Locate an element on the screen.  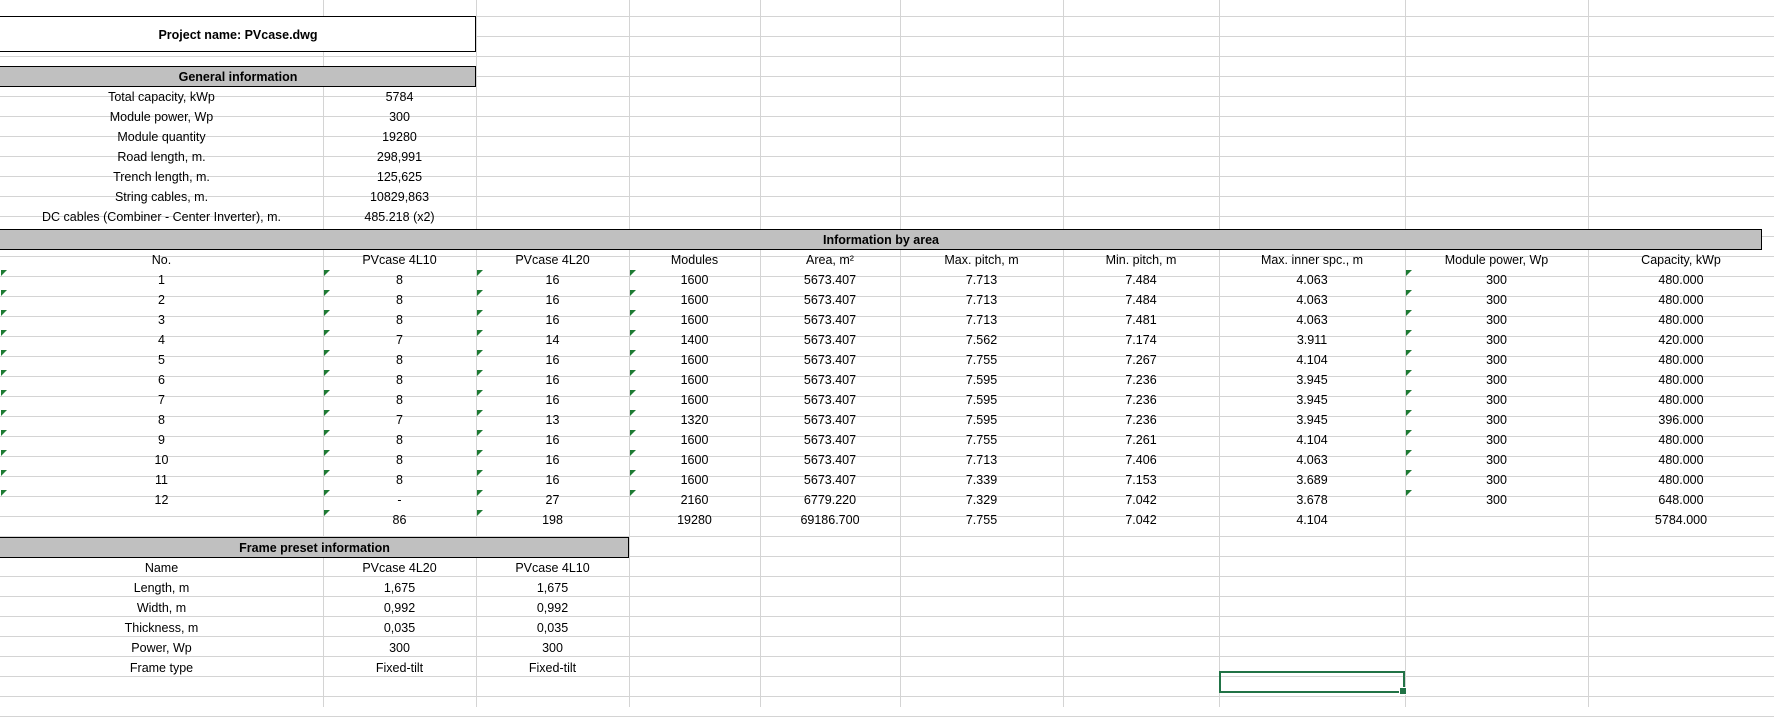
area-table-cell: 7.755 is located at coordinates (981, 360).